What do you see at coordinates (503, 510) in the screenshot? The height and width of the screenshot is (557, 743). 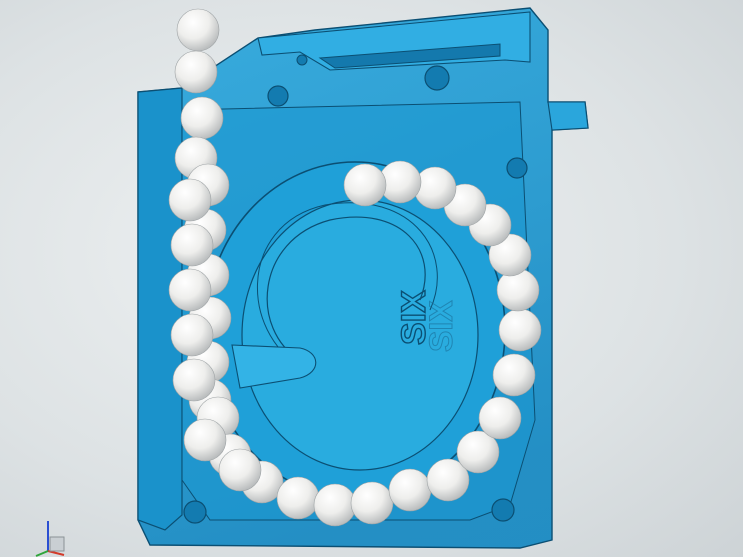 I see `mount-hole-bottom-right` at bounding box center [503, 510].